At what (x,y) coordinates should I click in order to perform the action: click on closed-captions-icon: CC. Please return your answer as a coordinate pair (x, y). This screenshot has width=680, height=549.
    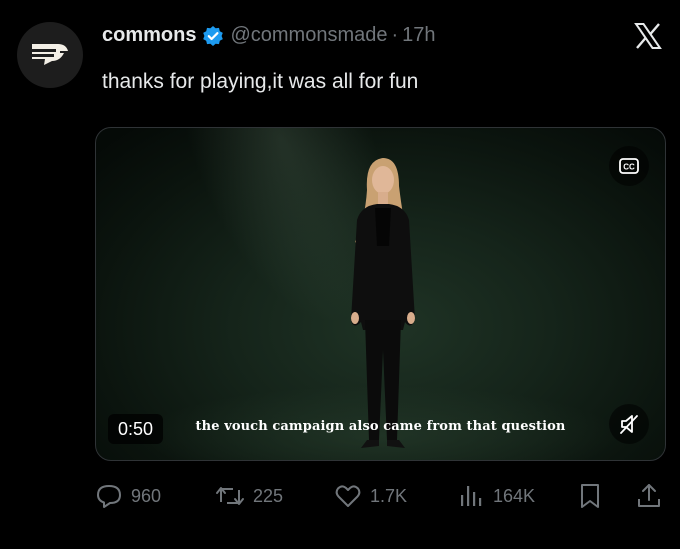
    Looking at the image, I should click on (629, 166).